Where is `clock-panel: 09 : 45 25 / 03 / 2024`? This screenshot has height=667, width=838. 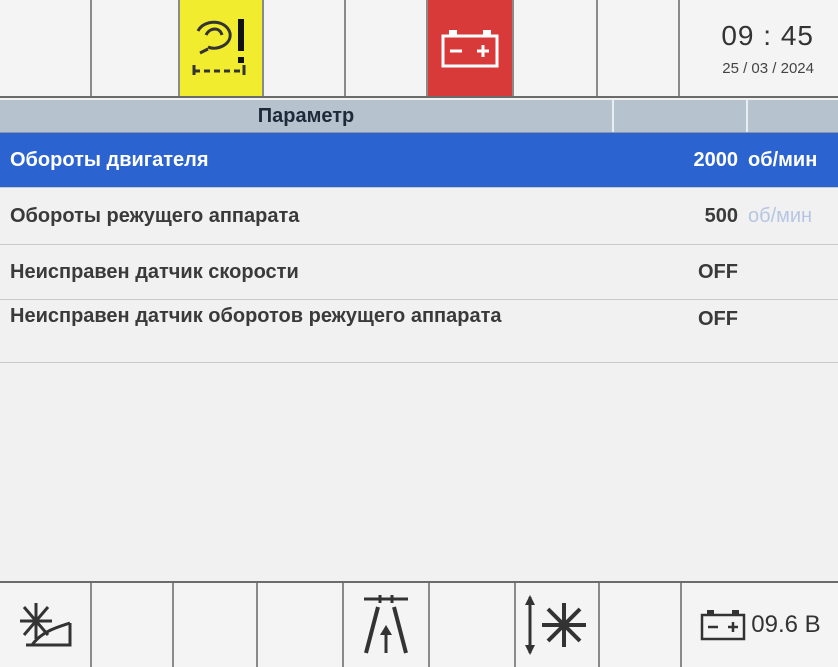 clock-panel: 09 : 45 25 / 03 / 2024 is located at coordinates (759, 48).